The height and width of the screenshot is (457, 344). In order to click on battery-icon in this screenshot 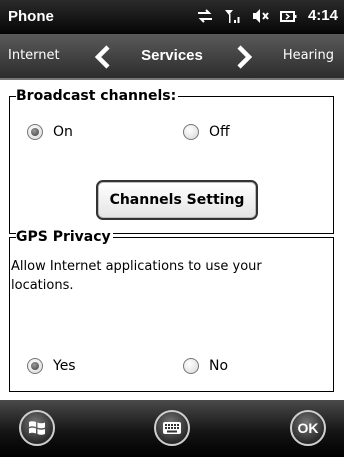, I will do `click(288, 16)`.